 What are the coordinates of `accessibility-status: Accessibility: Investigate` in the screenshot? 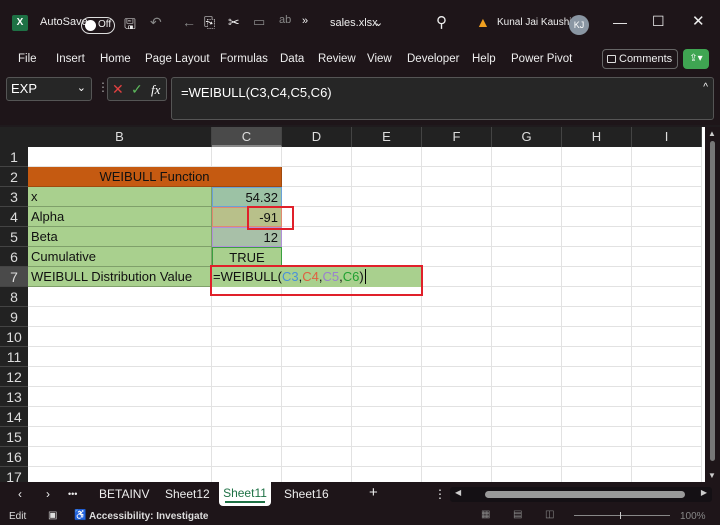 It's located at (149, 516).